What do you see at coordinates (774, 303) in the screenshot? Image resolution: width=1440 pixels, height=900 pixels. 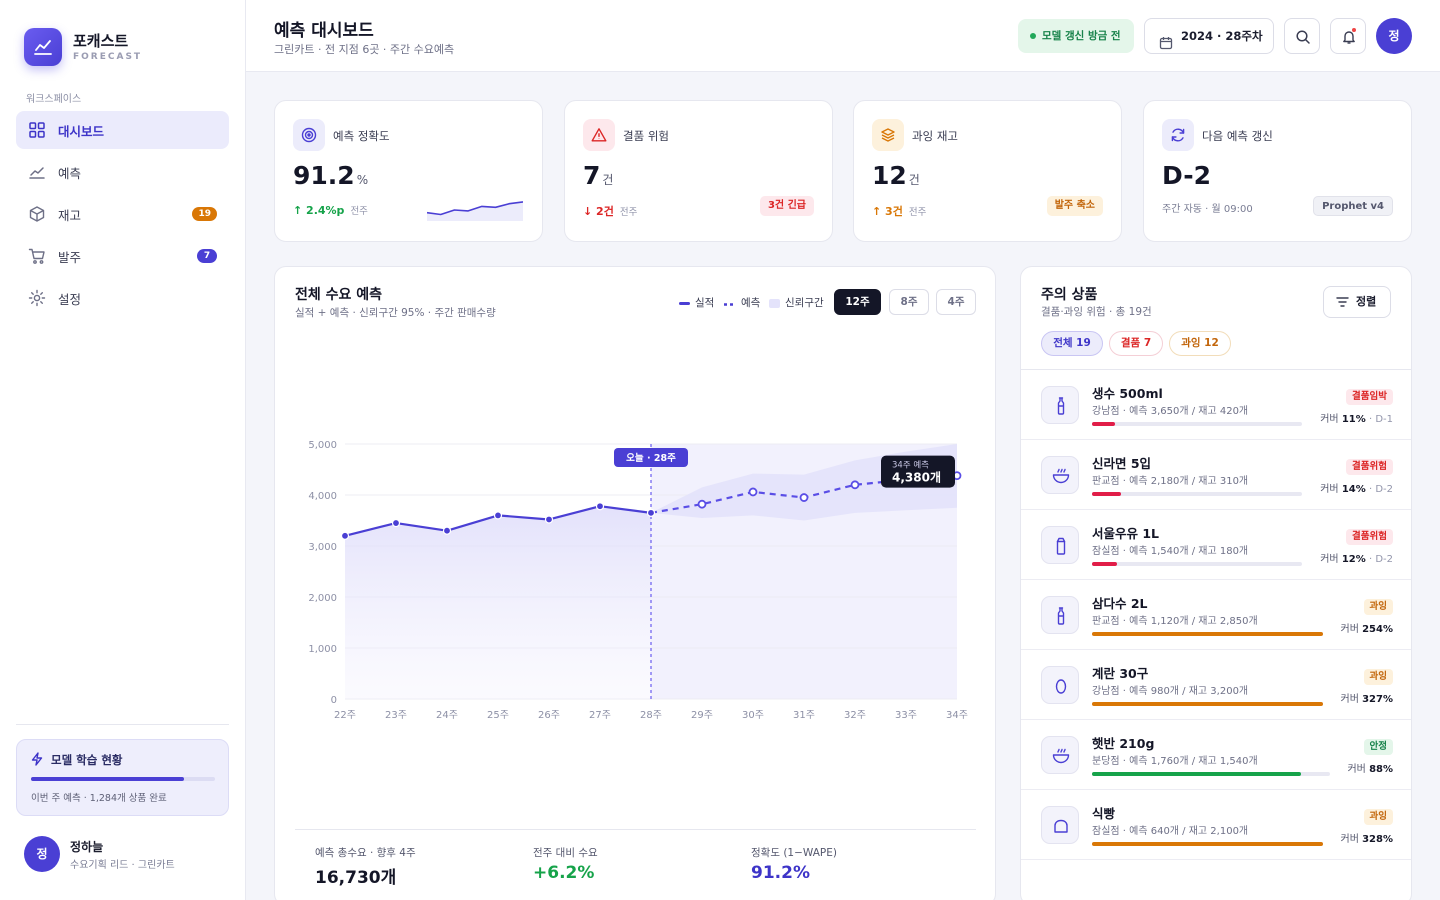 I see `legend-ci-swatch` at bounding box center [774, 303].